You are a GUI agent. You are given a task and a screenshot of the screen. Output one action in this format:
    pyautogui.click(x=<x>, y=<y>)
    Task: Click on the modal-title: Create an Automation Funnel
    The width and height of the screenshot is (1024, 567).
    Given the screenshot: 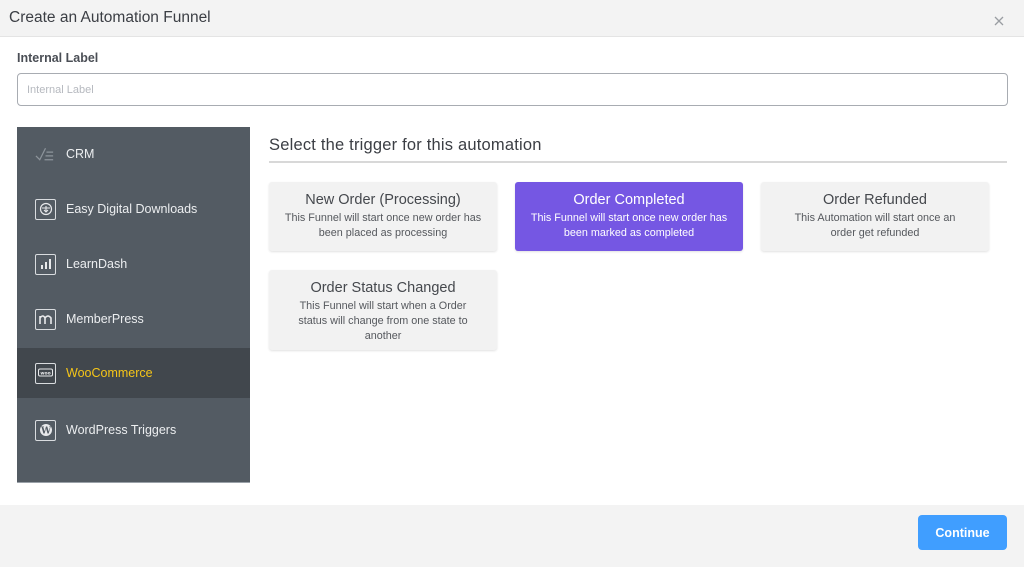 What is the action you would take?
    pyautogui.click(x=110, y=17)
    